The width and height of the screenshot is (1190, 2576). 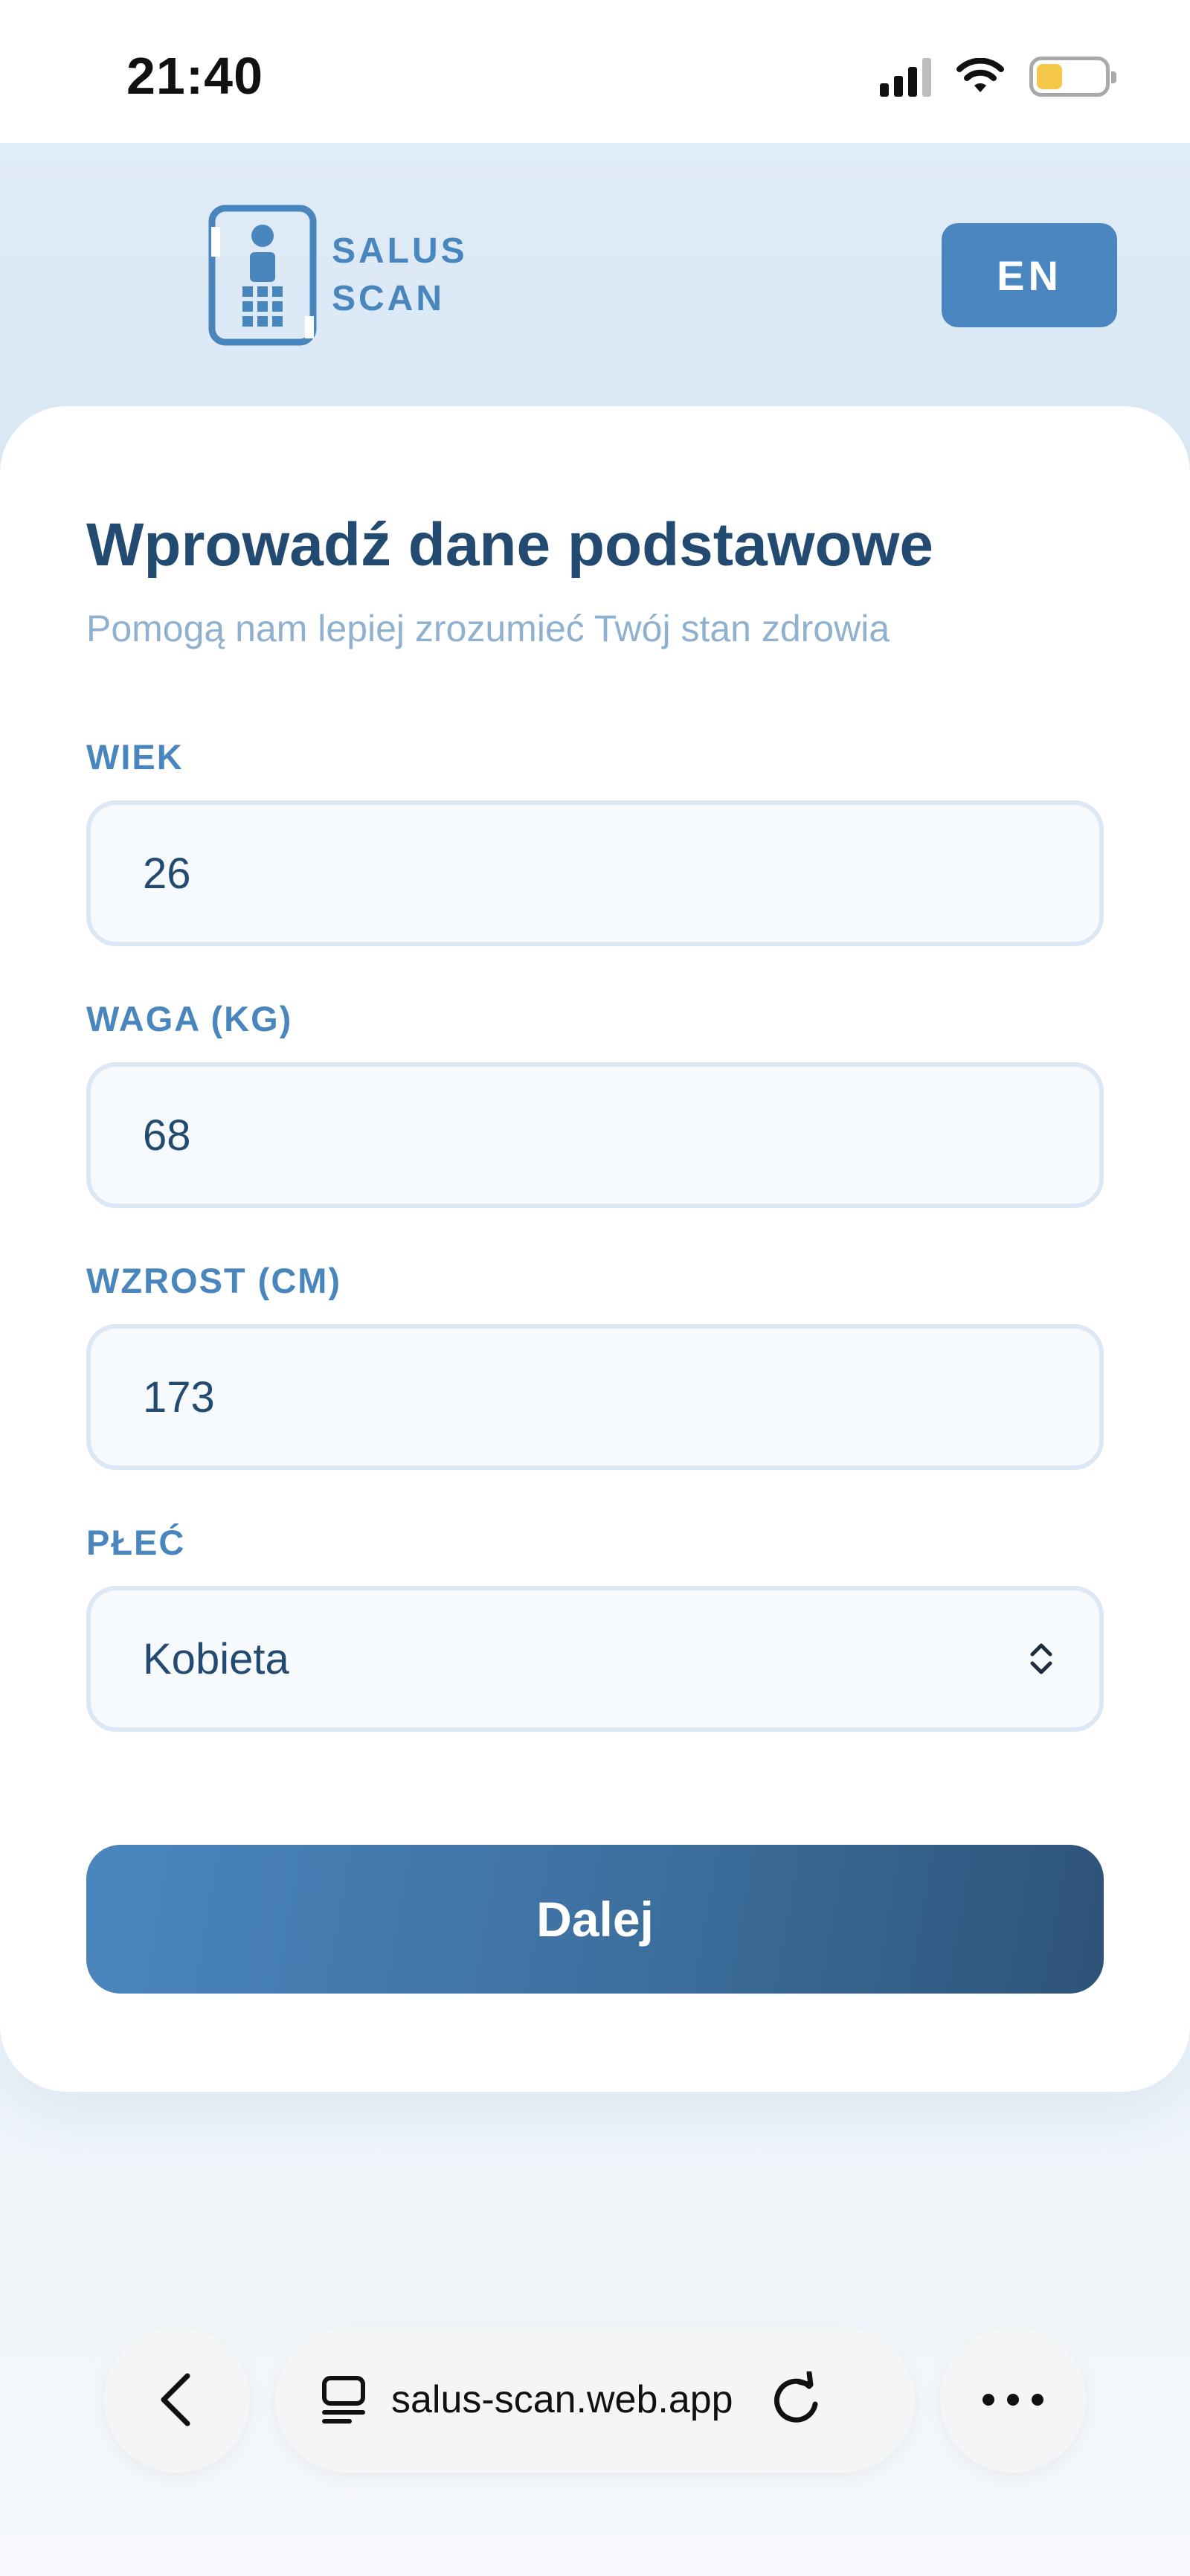 I want to click on sex-value: Kobieta, so click(x=216, y=1658).